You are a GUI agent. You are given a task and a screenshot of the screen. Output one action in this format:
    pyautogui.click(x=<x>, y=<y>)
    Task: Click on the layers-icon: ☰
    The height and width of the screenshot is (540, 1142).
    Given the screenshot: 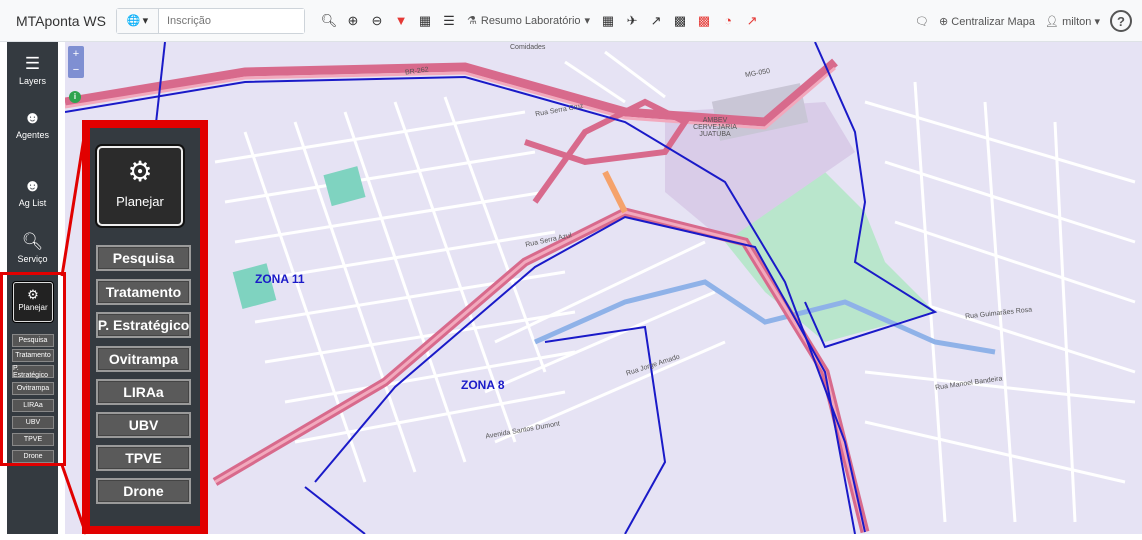 What is the action you would take?
    pyautogui.click(x=32, y=63)
    